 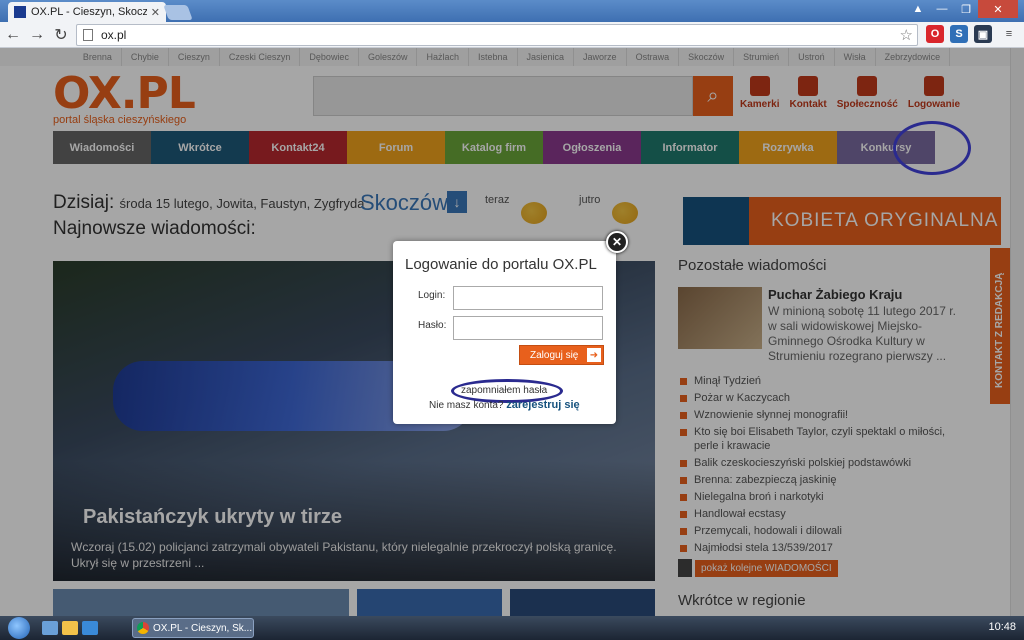 I want to click on browser-tab: OX.PL - Cieszyn, Skoczów ✕, so click(x=87, y=12).